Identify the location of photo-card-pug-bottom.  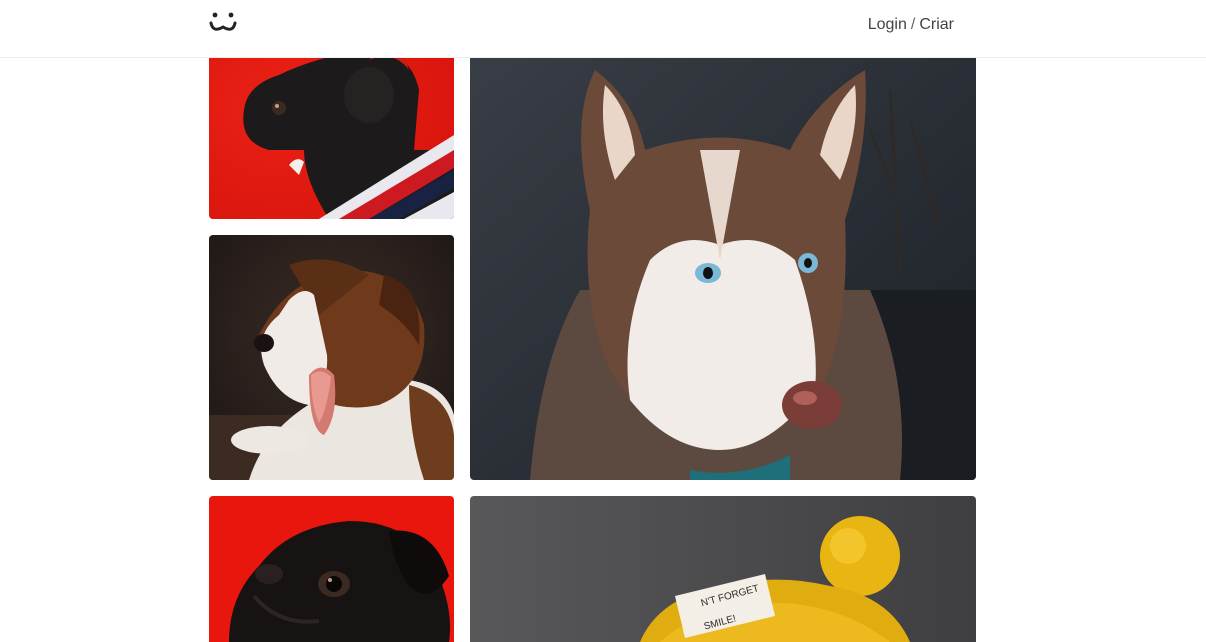
(331, 569).